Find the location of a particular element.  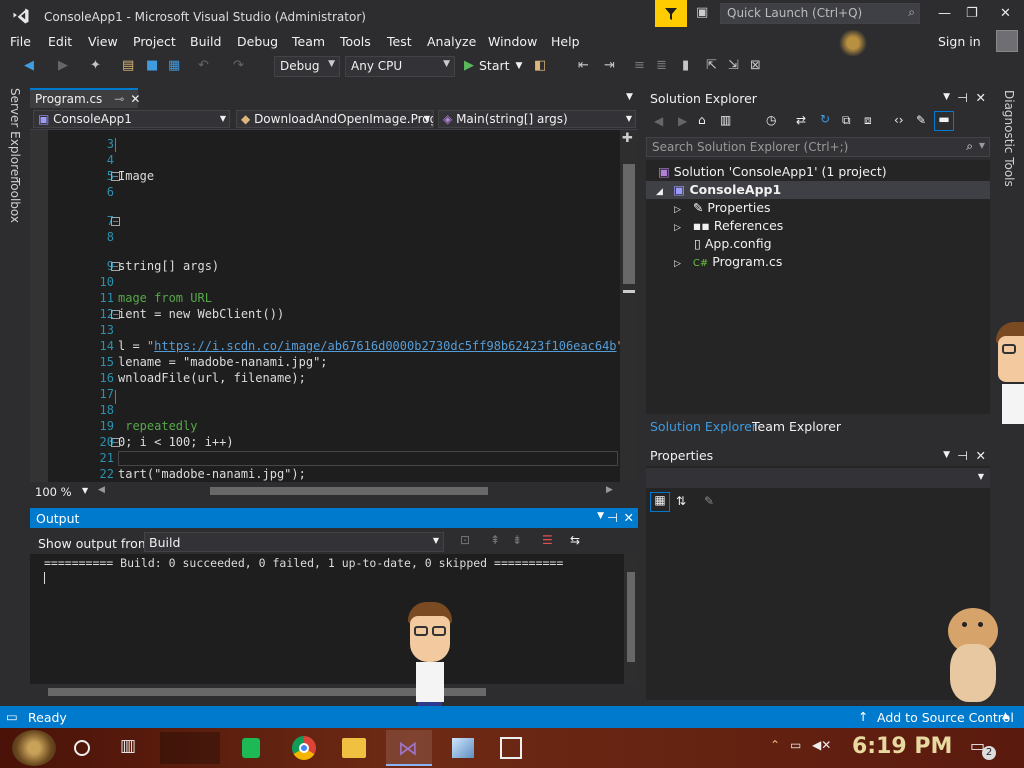

step-into-icon: ⇥ is located at coordinates (609, 65).